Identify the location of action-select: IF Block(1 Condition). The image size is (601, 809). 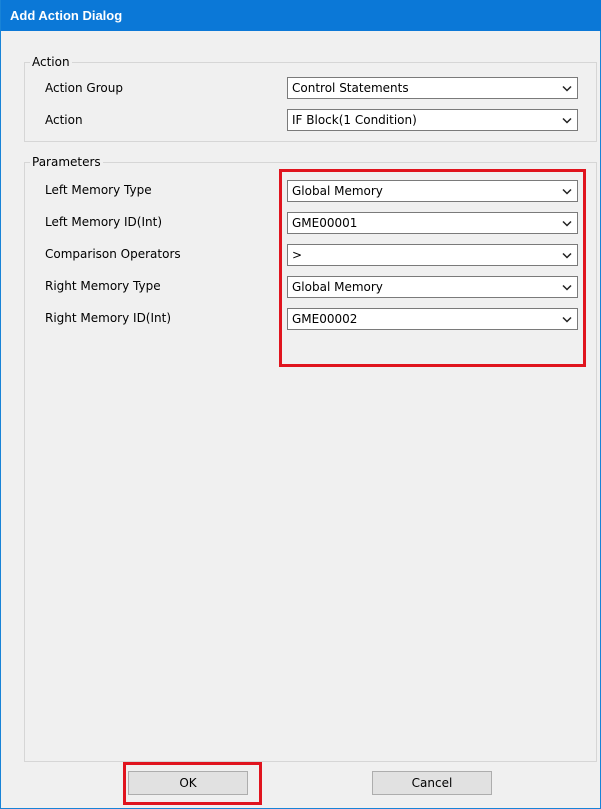
(432, 120).